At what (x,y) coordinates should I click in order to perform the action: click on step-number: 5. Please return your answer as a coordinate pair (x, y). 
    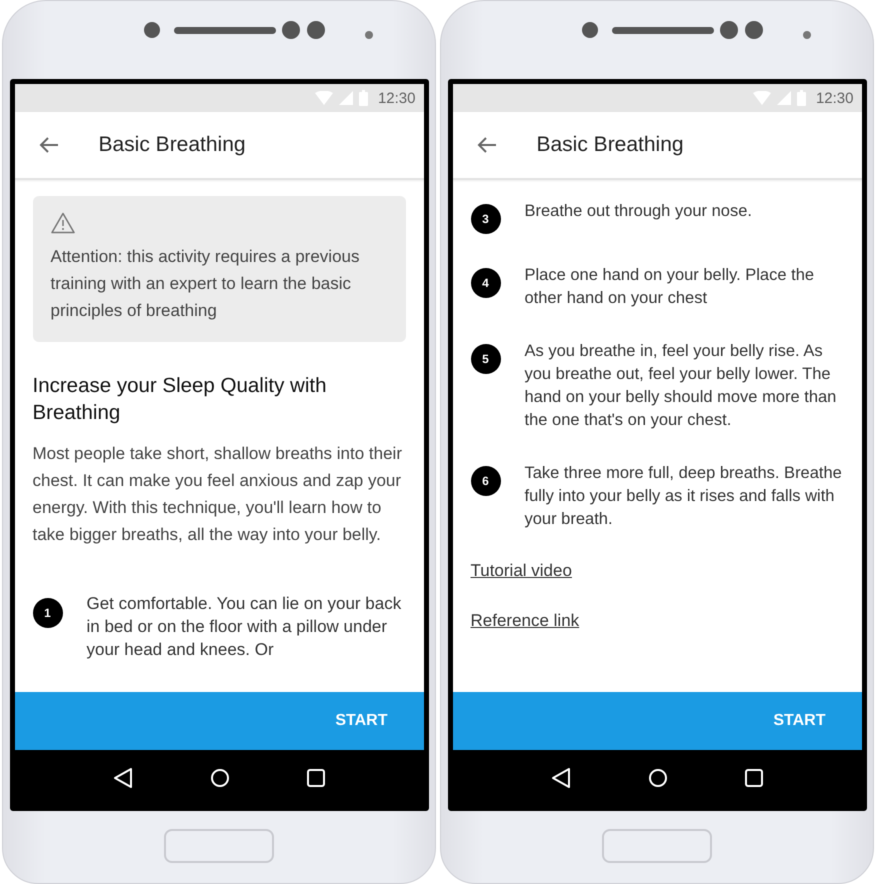
    Looking at the image, I should click on (485, 359).